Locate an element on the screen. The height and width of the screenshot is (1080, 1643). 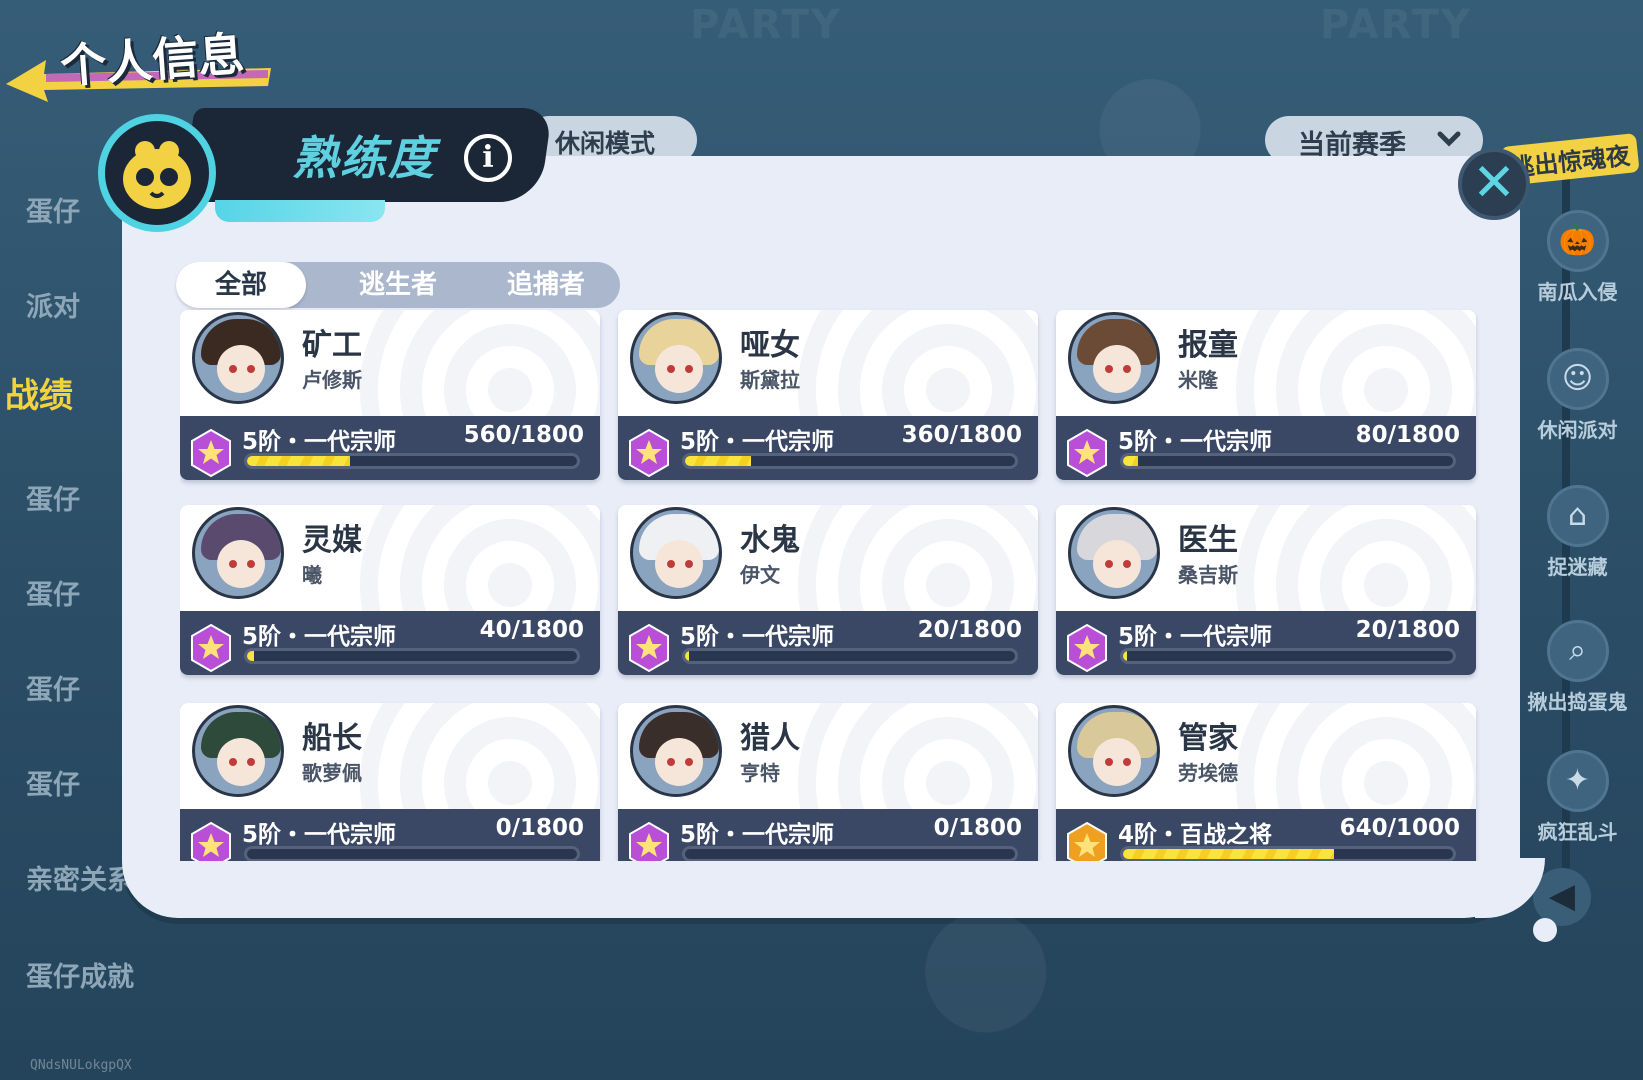
character-role-name: 哑女 is located at coordinates (770, 345).